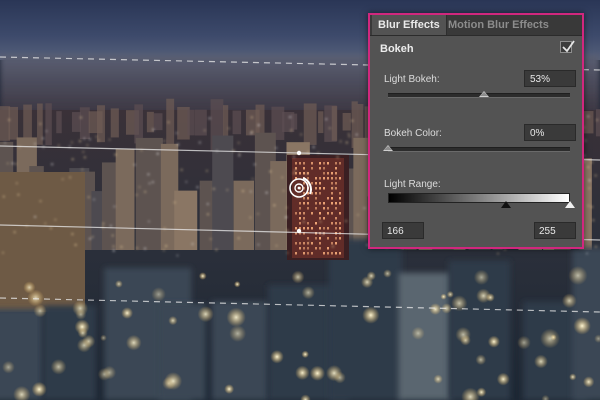 The width and height of the screenshot is (600, 400). What do you see at coordinates (550, 132) in the screenshot?
I see `bokeh-color-field: 0%` at bounding box center [550, 132].